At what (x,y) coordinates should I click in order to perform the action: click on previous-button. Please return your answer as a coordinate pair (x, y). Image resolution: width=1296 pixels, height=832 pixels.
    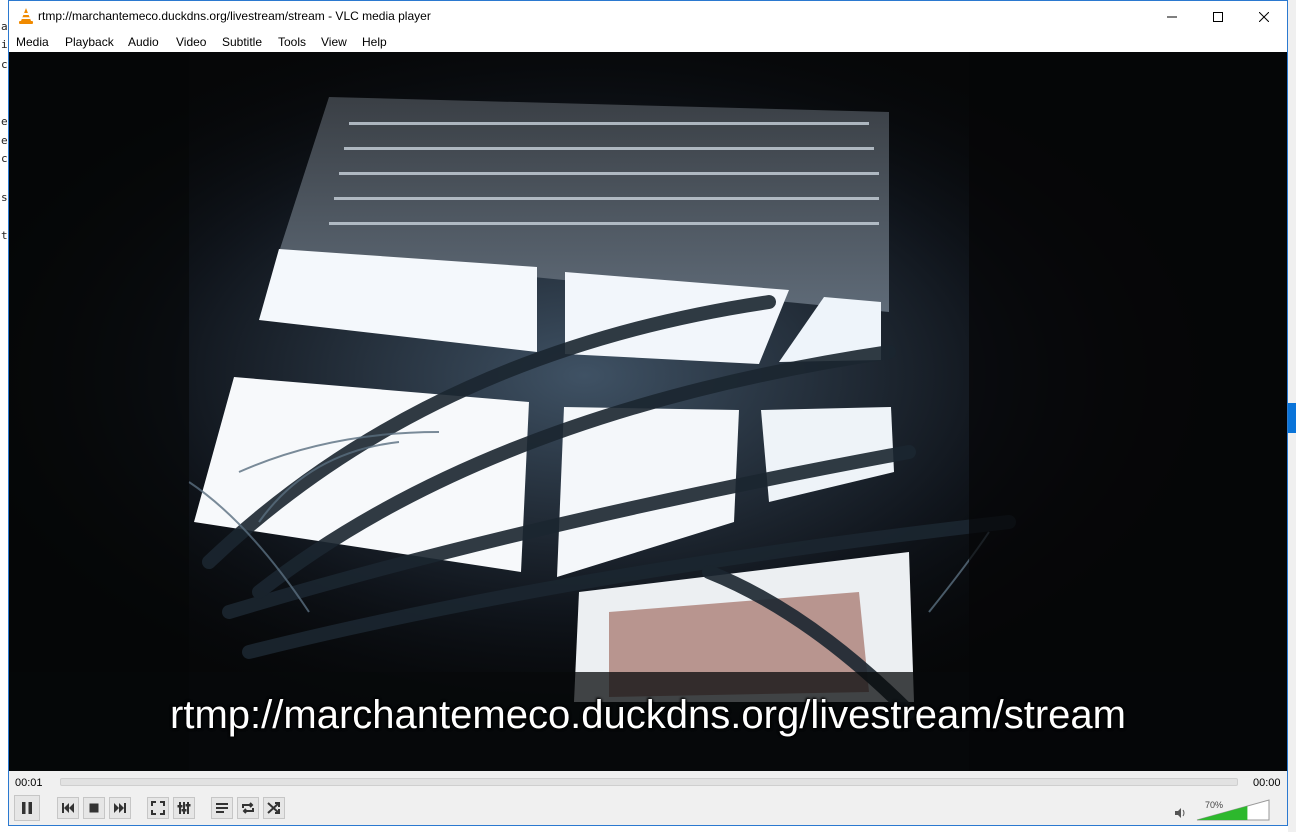
    Looking at the image, I should click on (68, 808).